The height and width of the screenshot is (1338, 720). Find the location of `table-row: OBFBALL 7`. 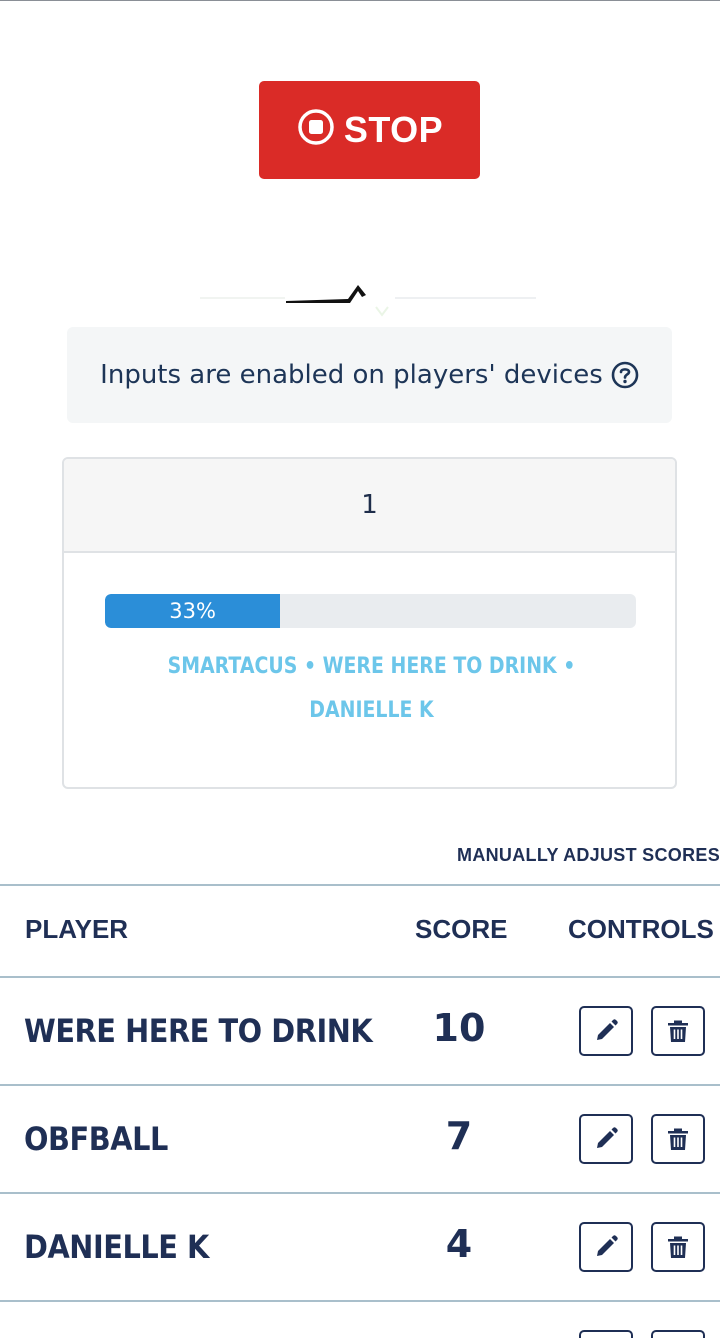

table-row: OBFBALL 7 is located at coordinates (360, 1140).